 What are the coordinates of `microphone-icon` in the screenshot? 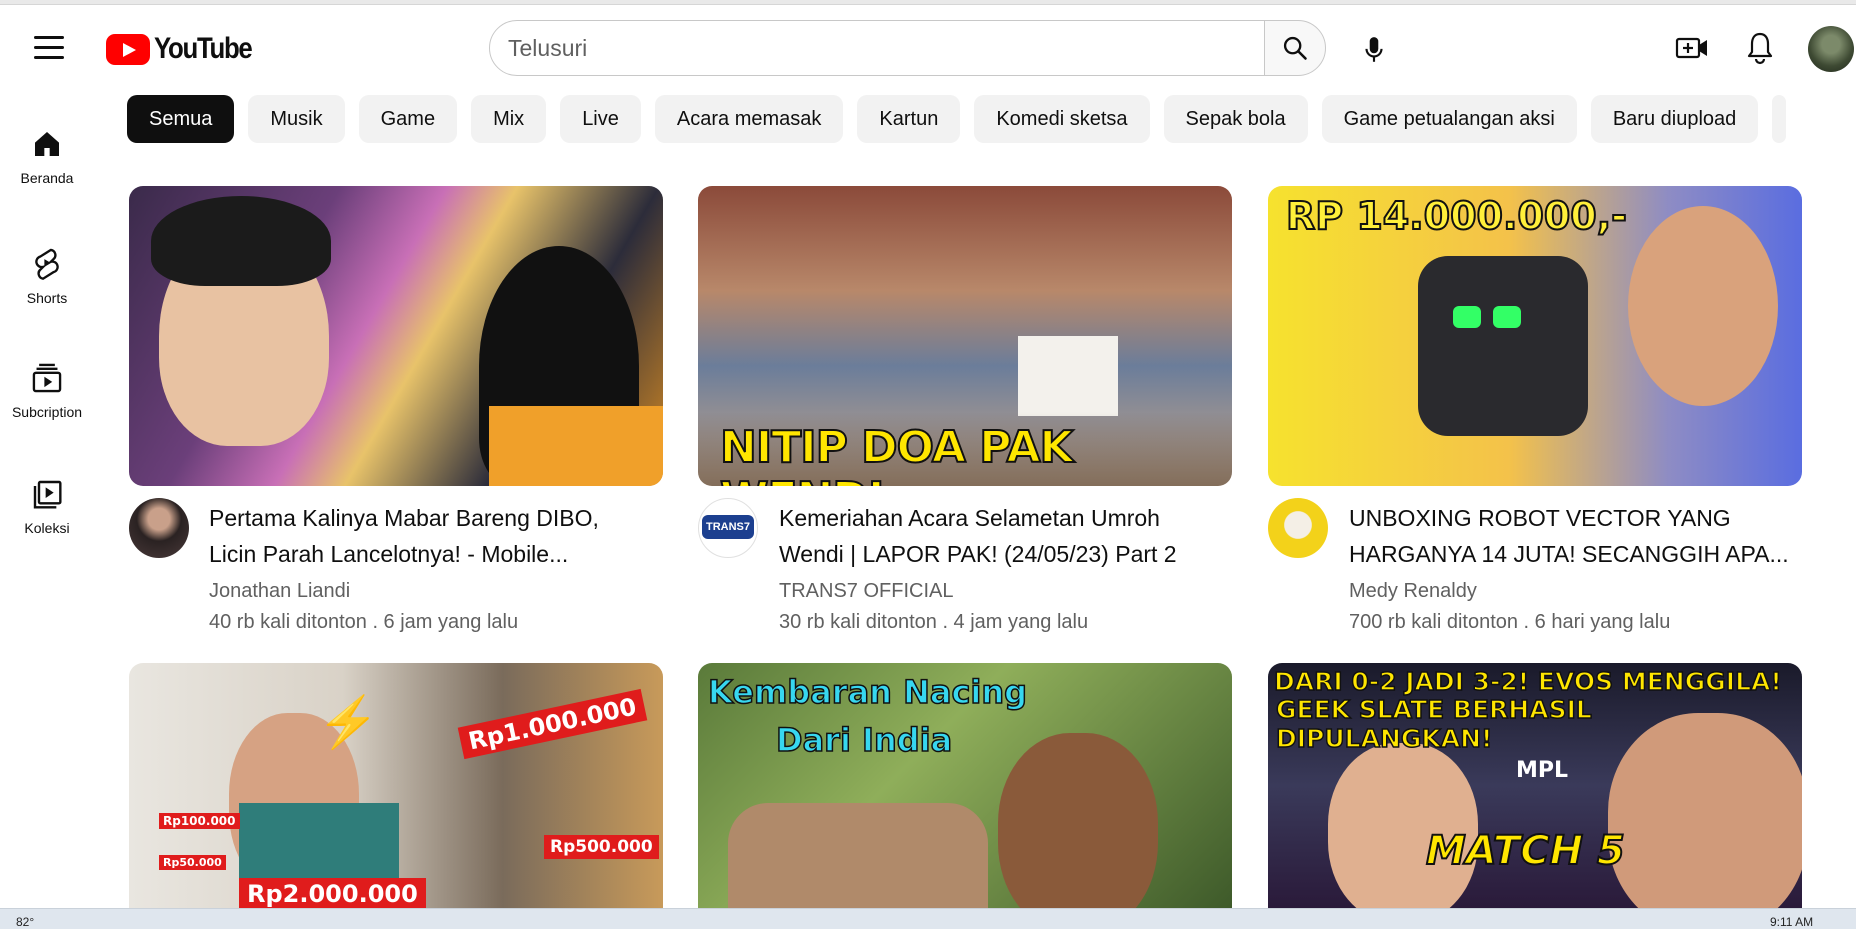 It's located at (1374, 49).